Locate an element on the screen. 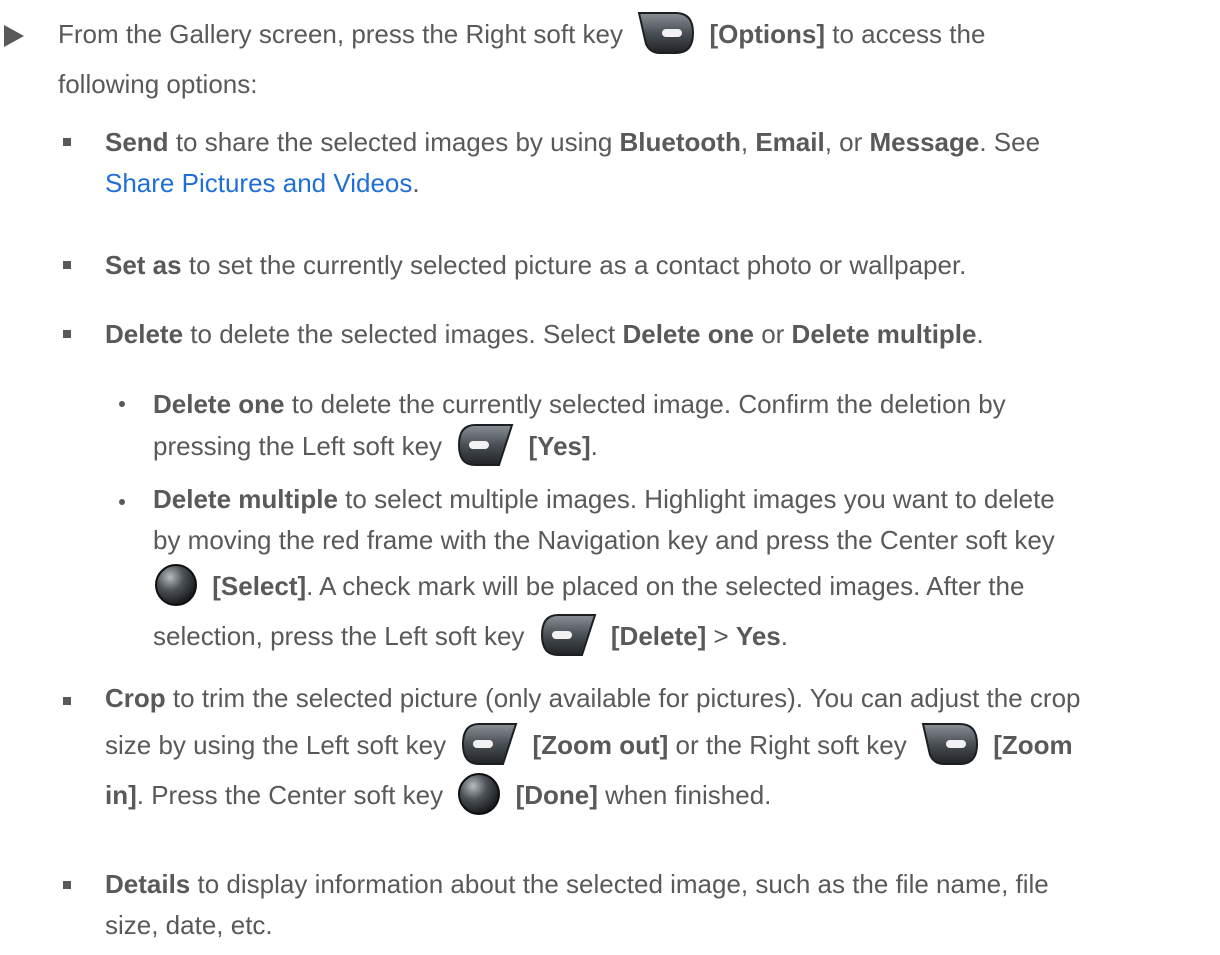 The height and width of the screenshot is (955, 1220). comma-or: , or is located at coordinates (843, 142).